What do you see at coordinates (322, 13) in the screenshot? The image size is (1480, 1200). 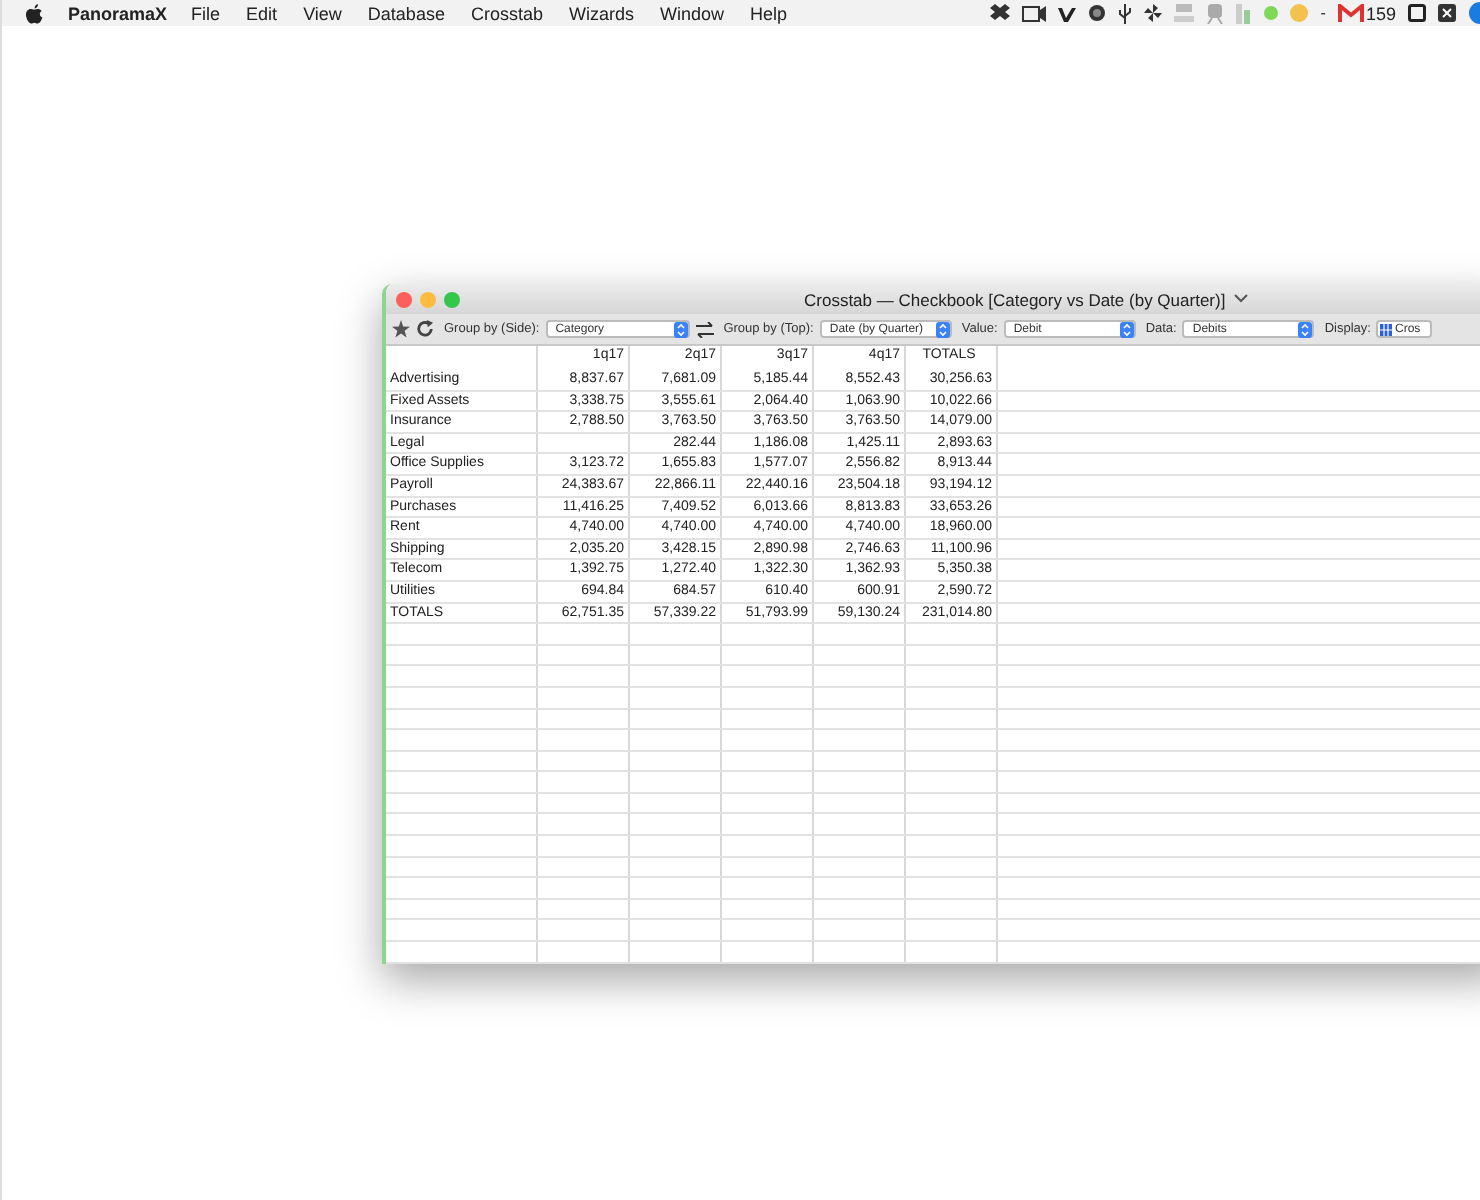 I see `menu-item: View` at bounding box center [322, 13].